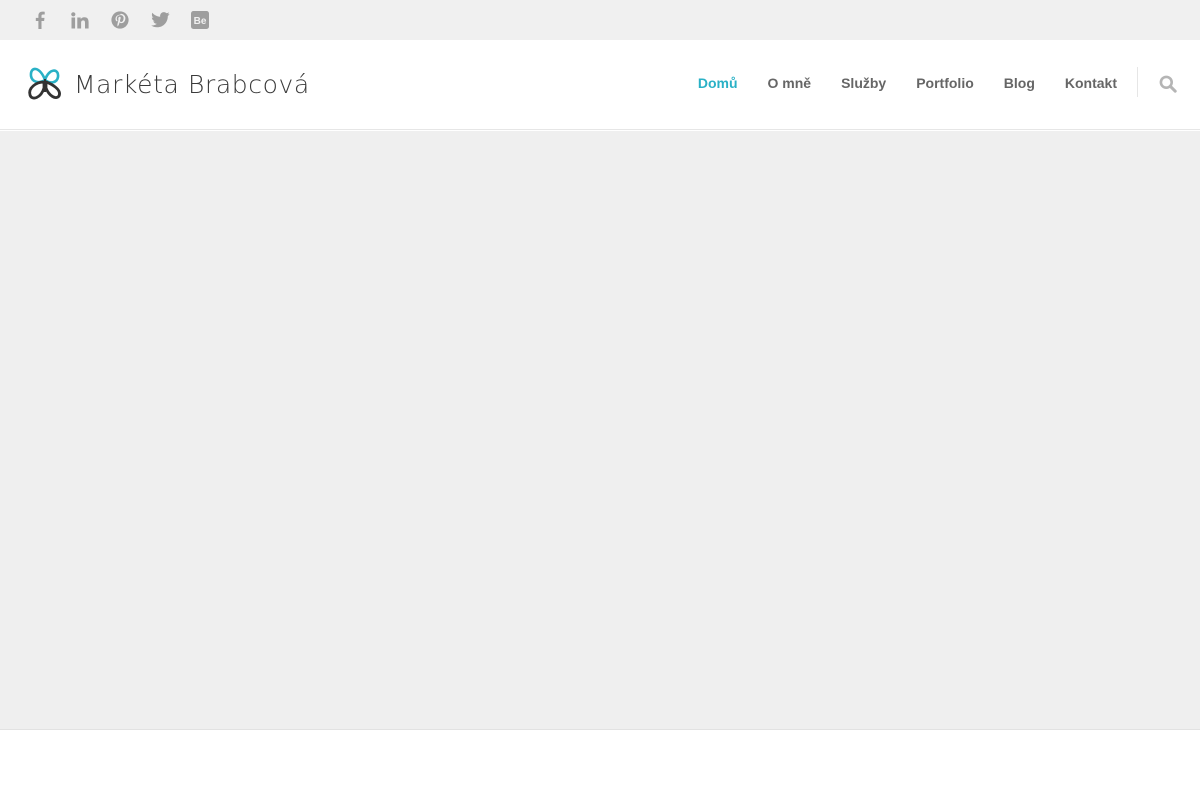 This screenshot has height=800, width=1200. I want to click on social-bar: Be, so click(600, 20).